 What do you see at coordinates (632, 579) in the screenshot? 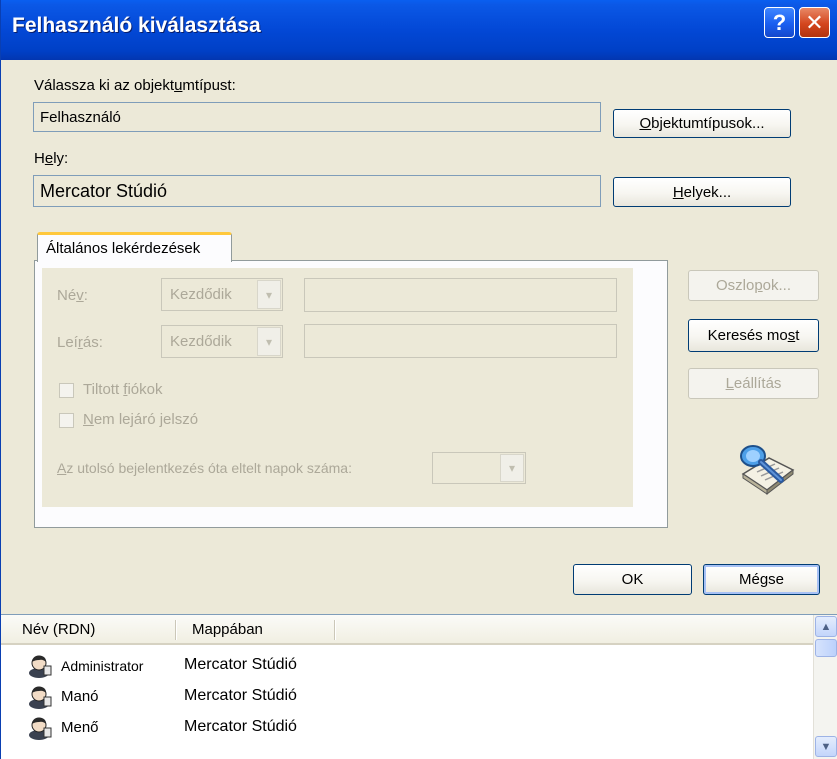
I see `ok-button: OK` at bounding box center [632, 579].